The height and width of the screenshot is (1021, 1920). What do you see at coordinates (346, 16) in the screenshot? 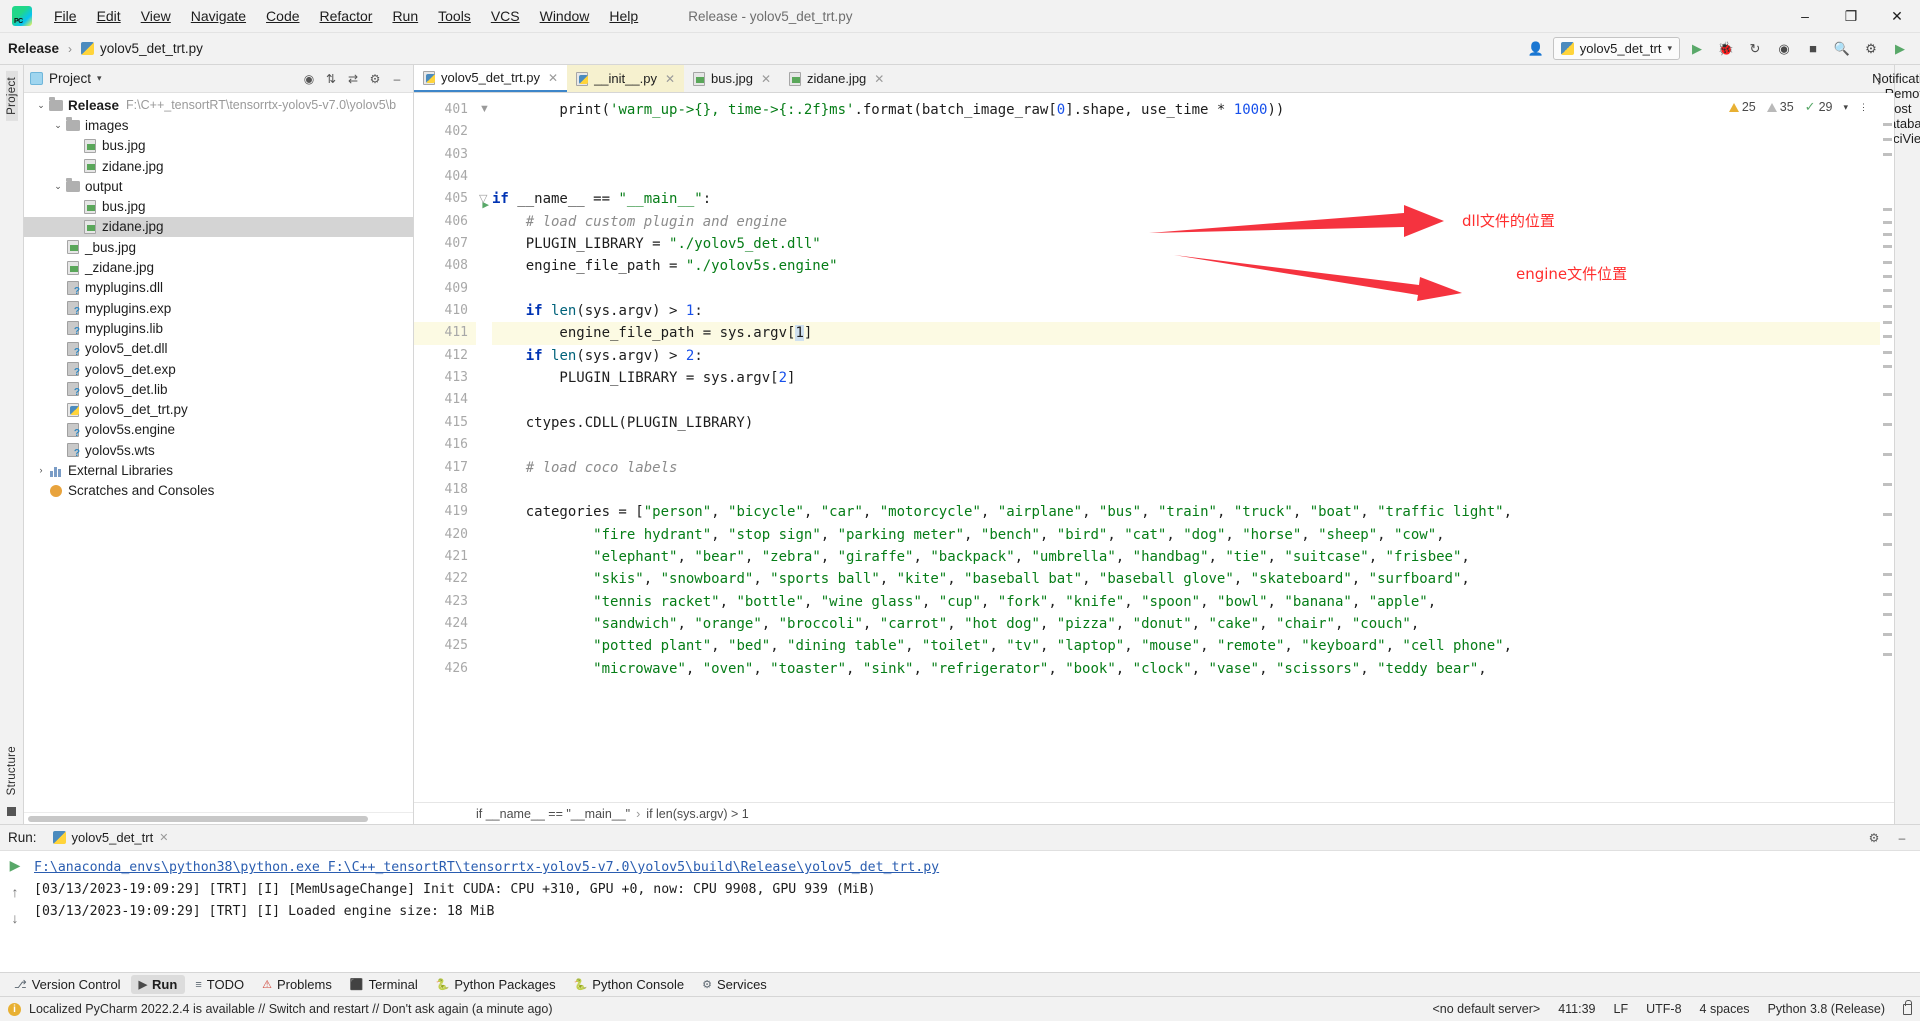
I see `menu-refactor: Refactor` at bounding box center [346, 16].